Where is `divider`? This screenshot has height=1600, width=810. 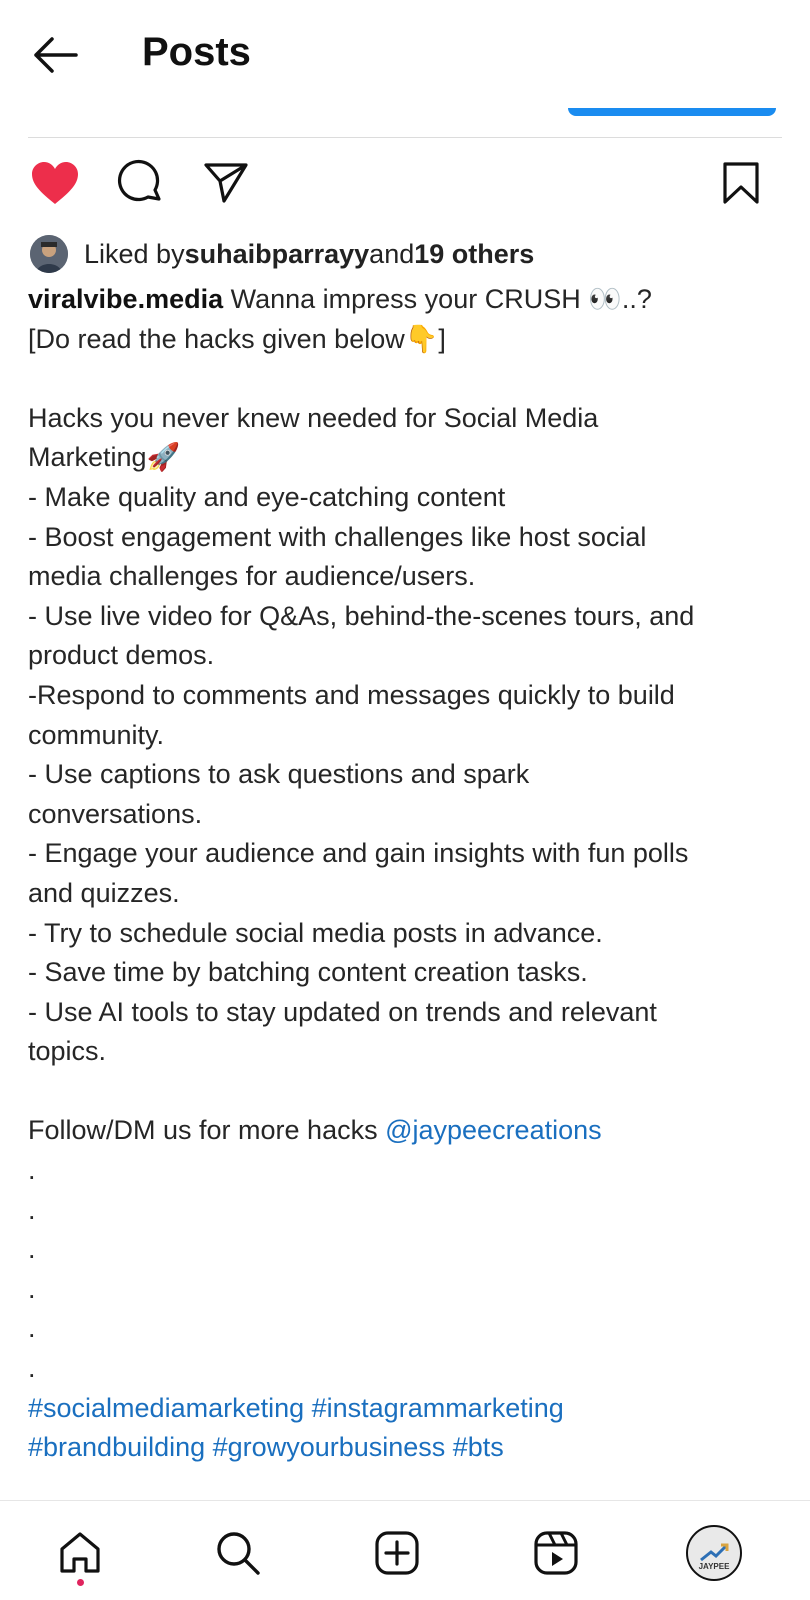
divider is located at coordinates (405, 137).